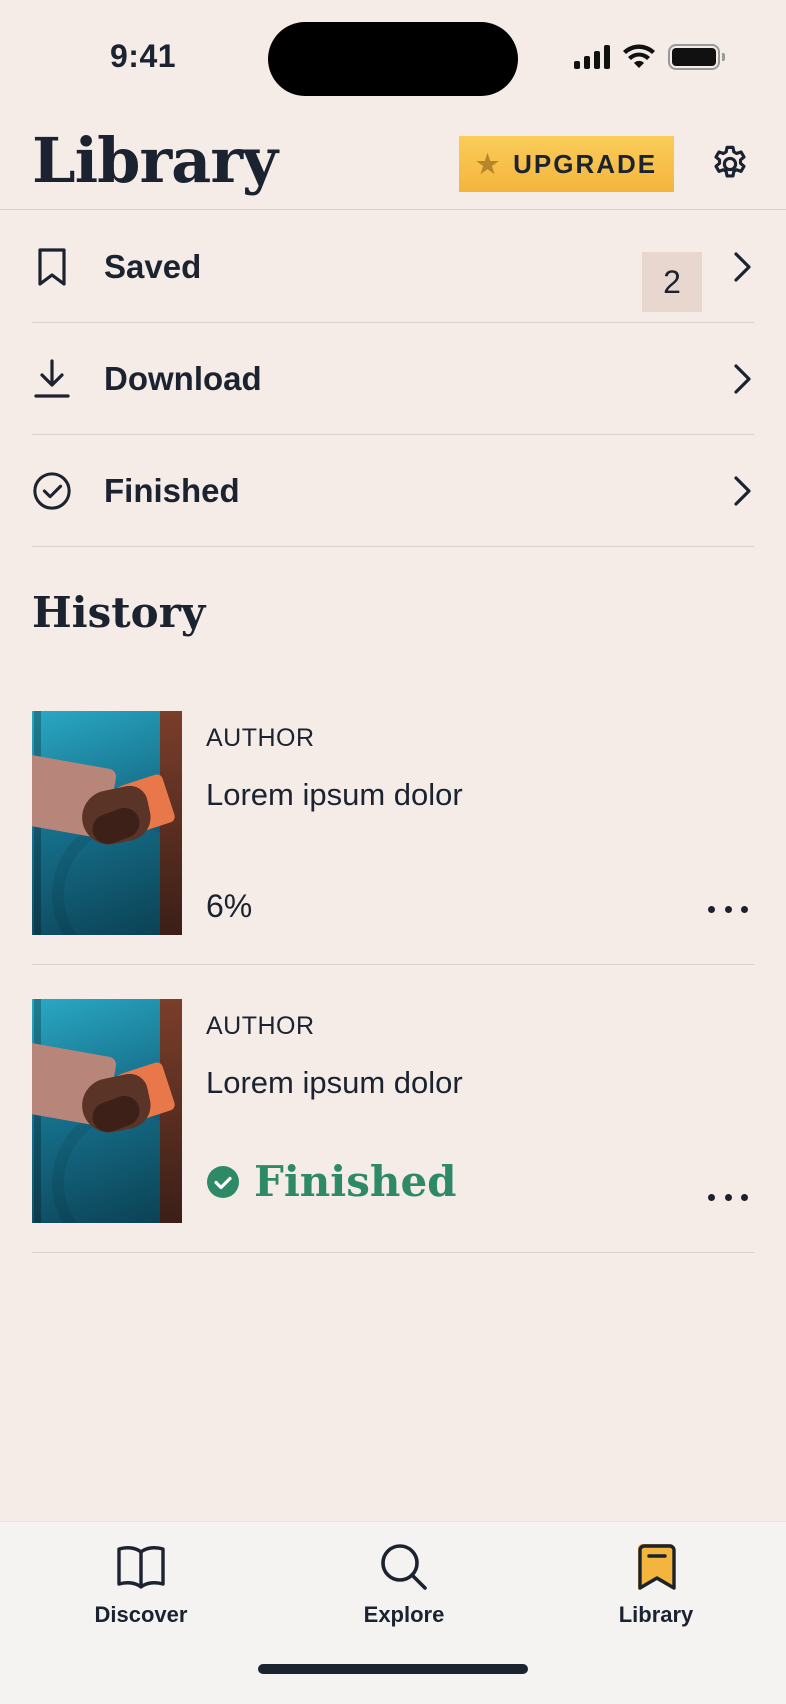 Image resolution: width=786 pixels, height=1704 pixels. I want to click on home-indicator, so click(393, 1669).